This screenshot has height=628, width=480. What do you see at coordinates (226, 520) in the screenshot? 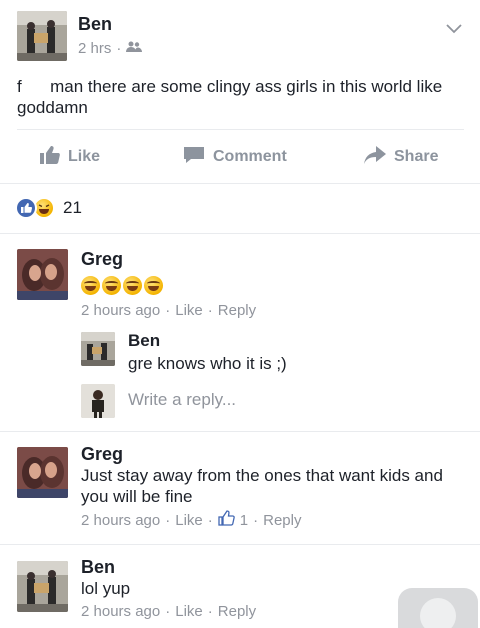
I see `thumbs-up-outline-icon` at bounding box center [226, 520].